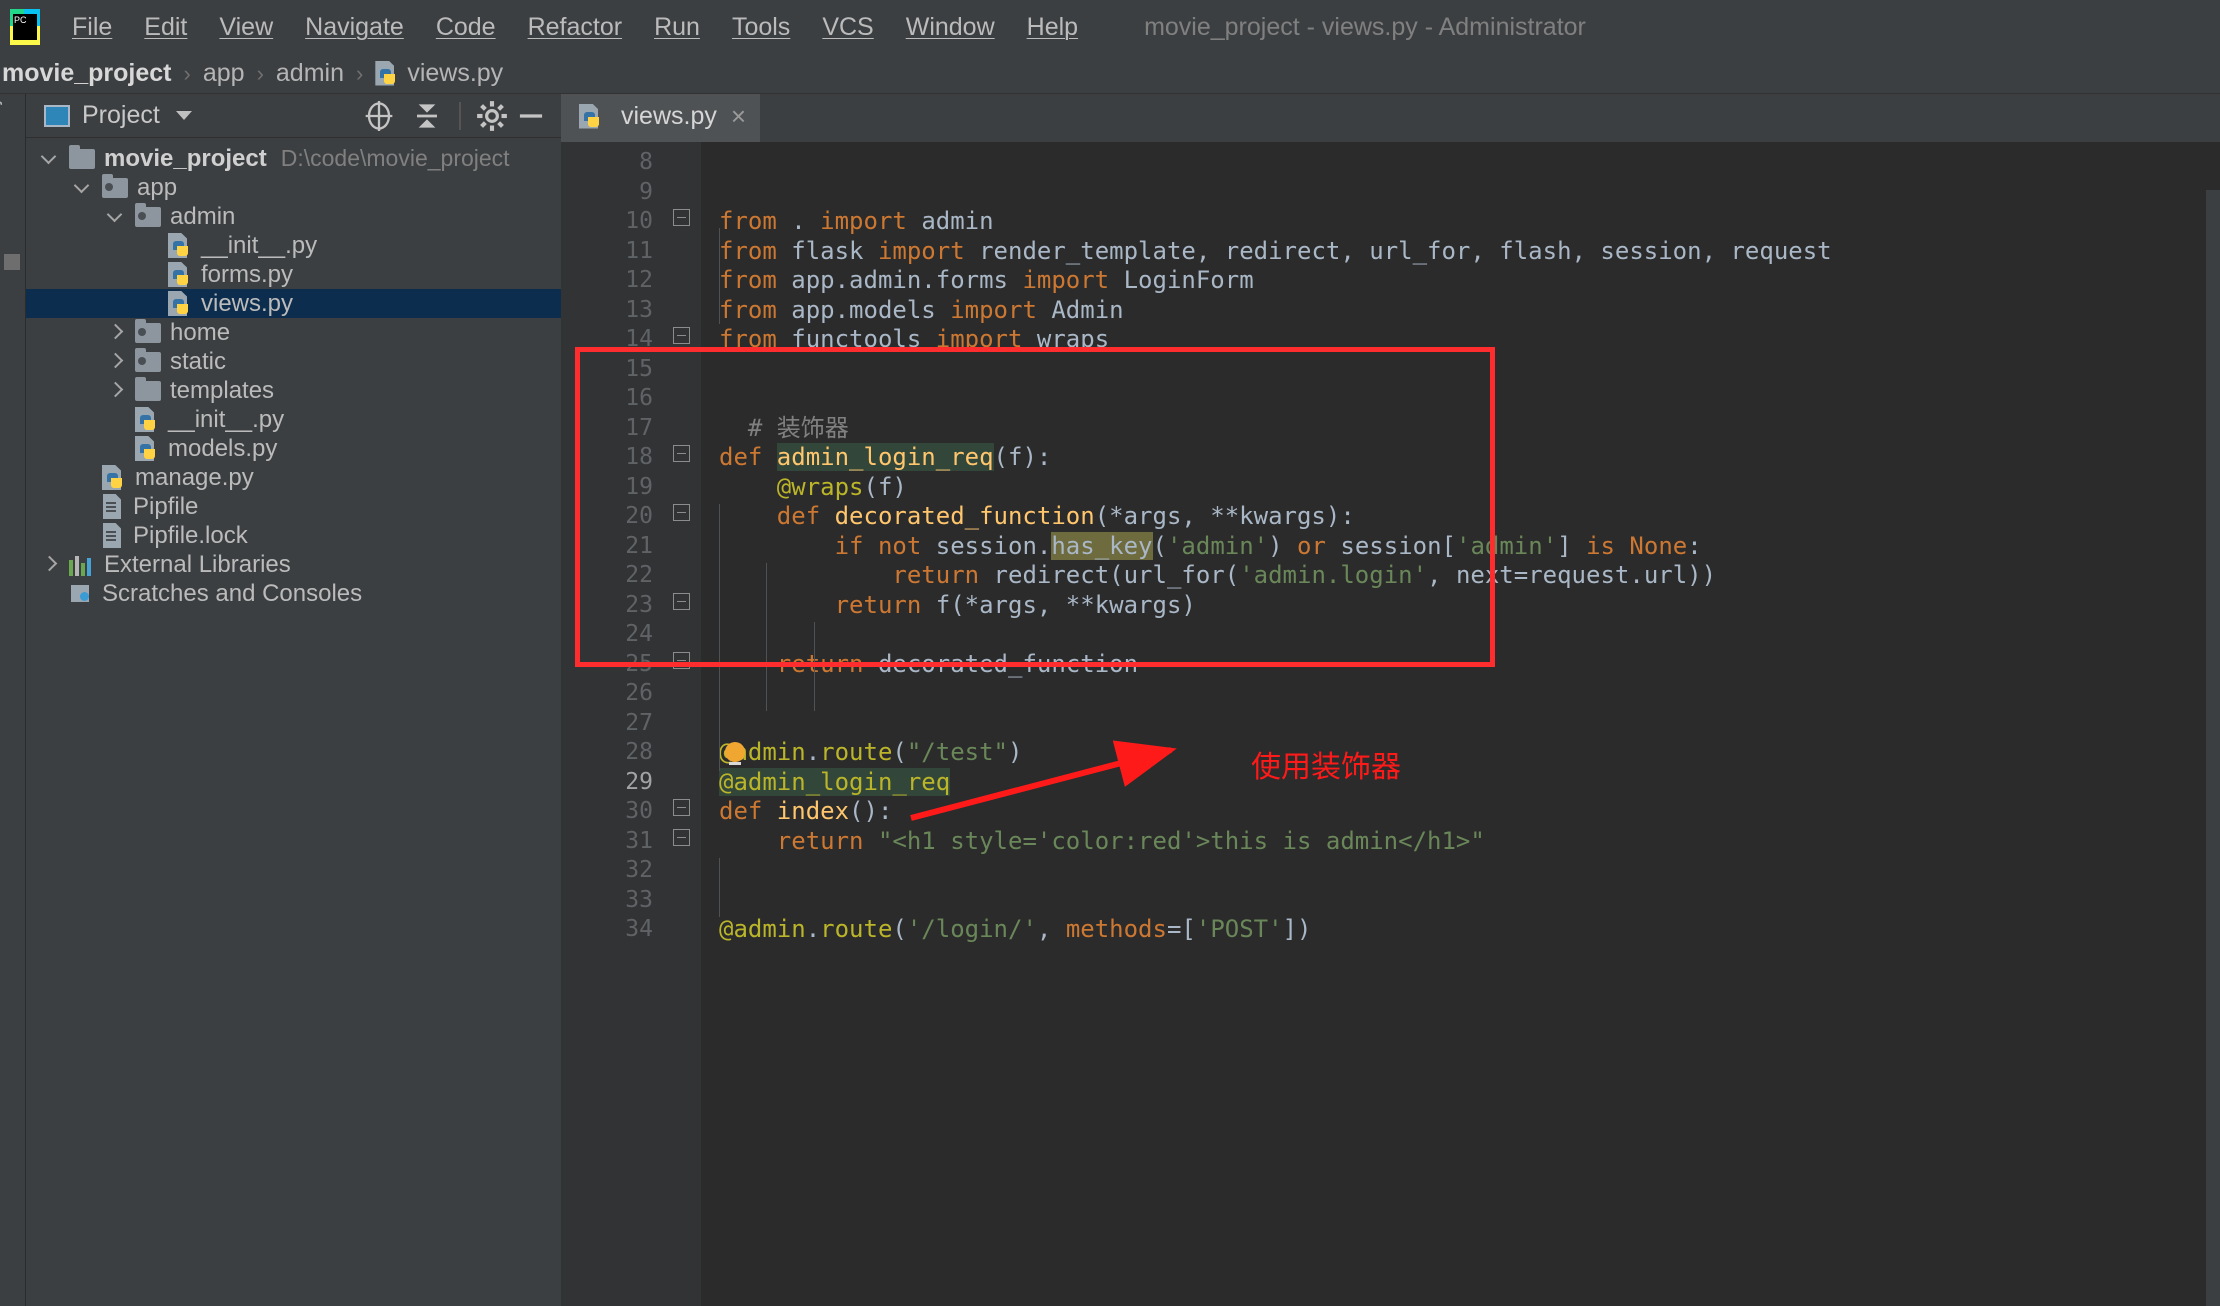 This screenshot has width=2220, height=1306. I want to click on tree-item-movie_project: movie_project D:\code\movie_project, so click(293, 158).